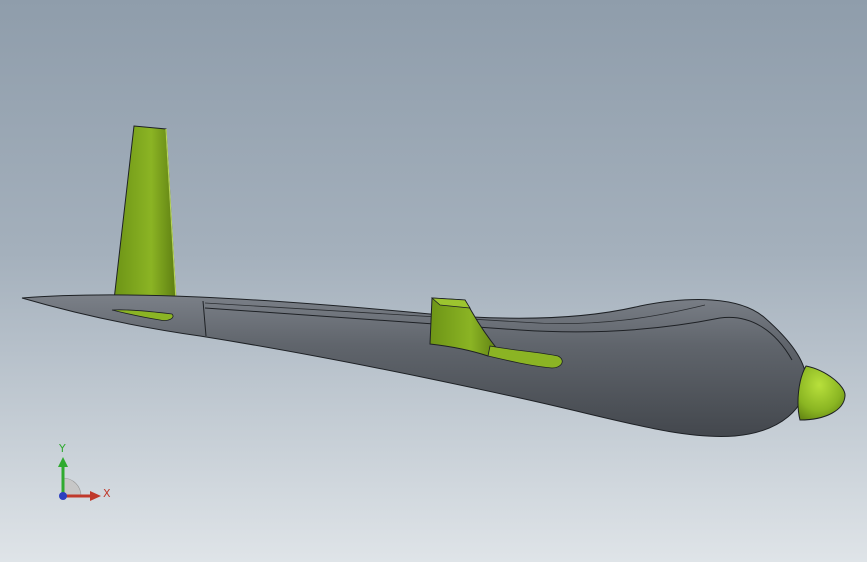 The image size is (867, 562). Describe the element at coordinates (95, 496) in the screenshot. I see `triad-x-arrow` at that location.